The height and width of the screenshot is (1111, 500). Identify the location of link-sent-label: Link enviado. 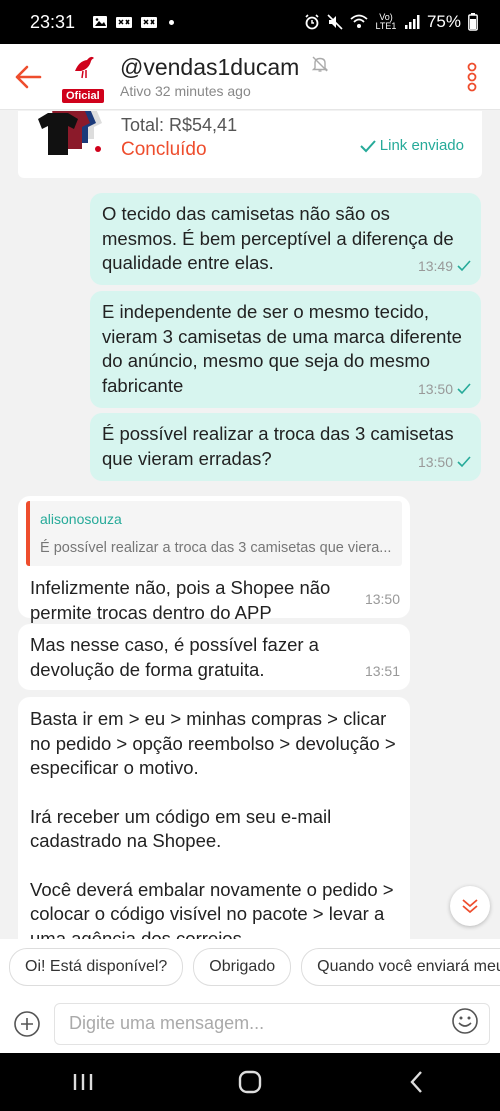
(412, 145).